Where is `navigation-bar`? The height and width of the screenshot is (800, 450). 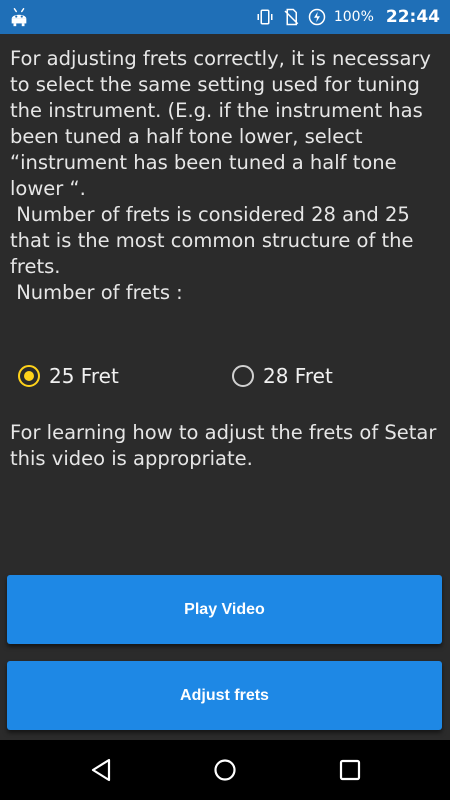 navigation-bar is located at coordinates (225, 770).